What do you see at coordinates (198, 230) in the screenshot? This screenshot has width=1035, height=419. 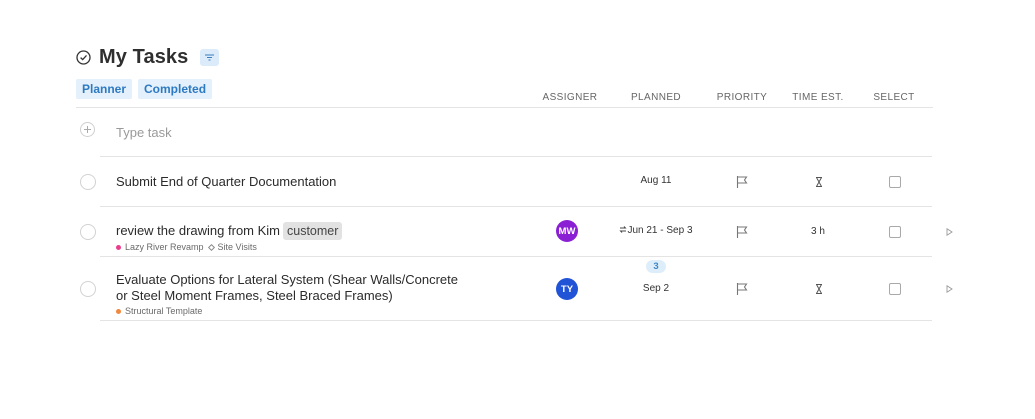 I see `task-title-text: review the drawing from Kim` at bounding box center [198, 230].